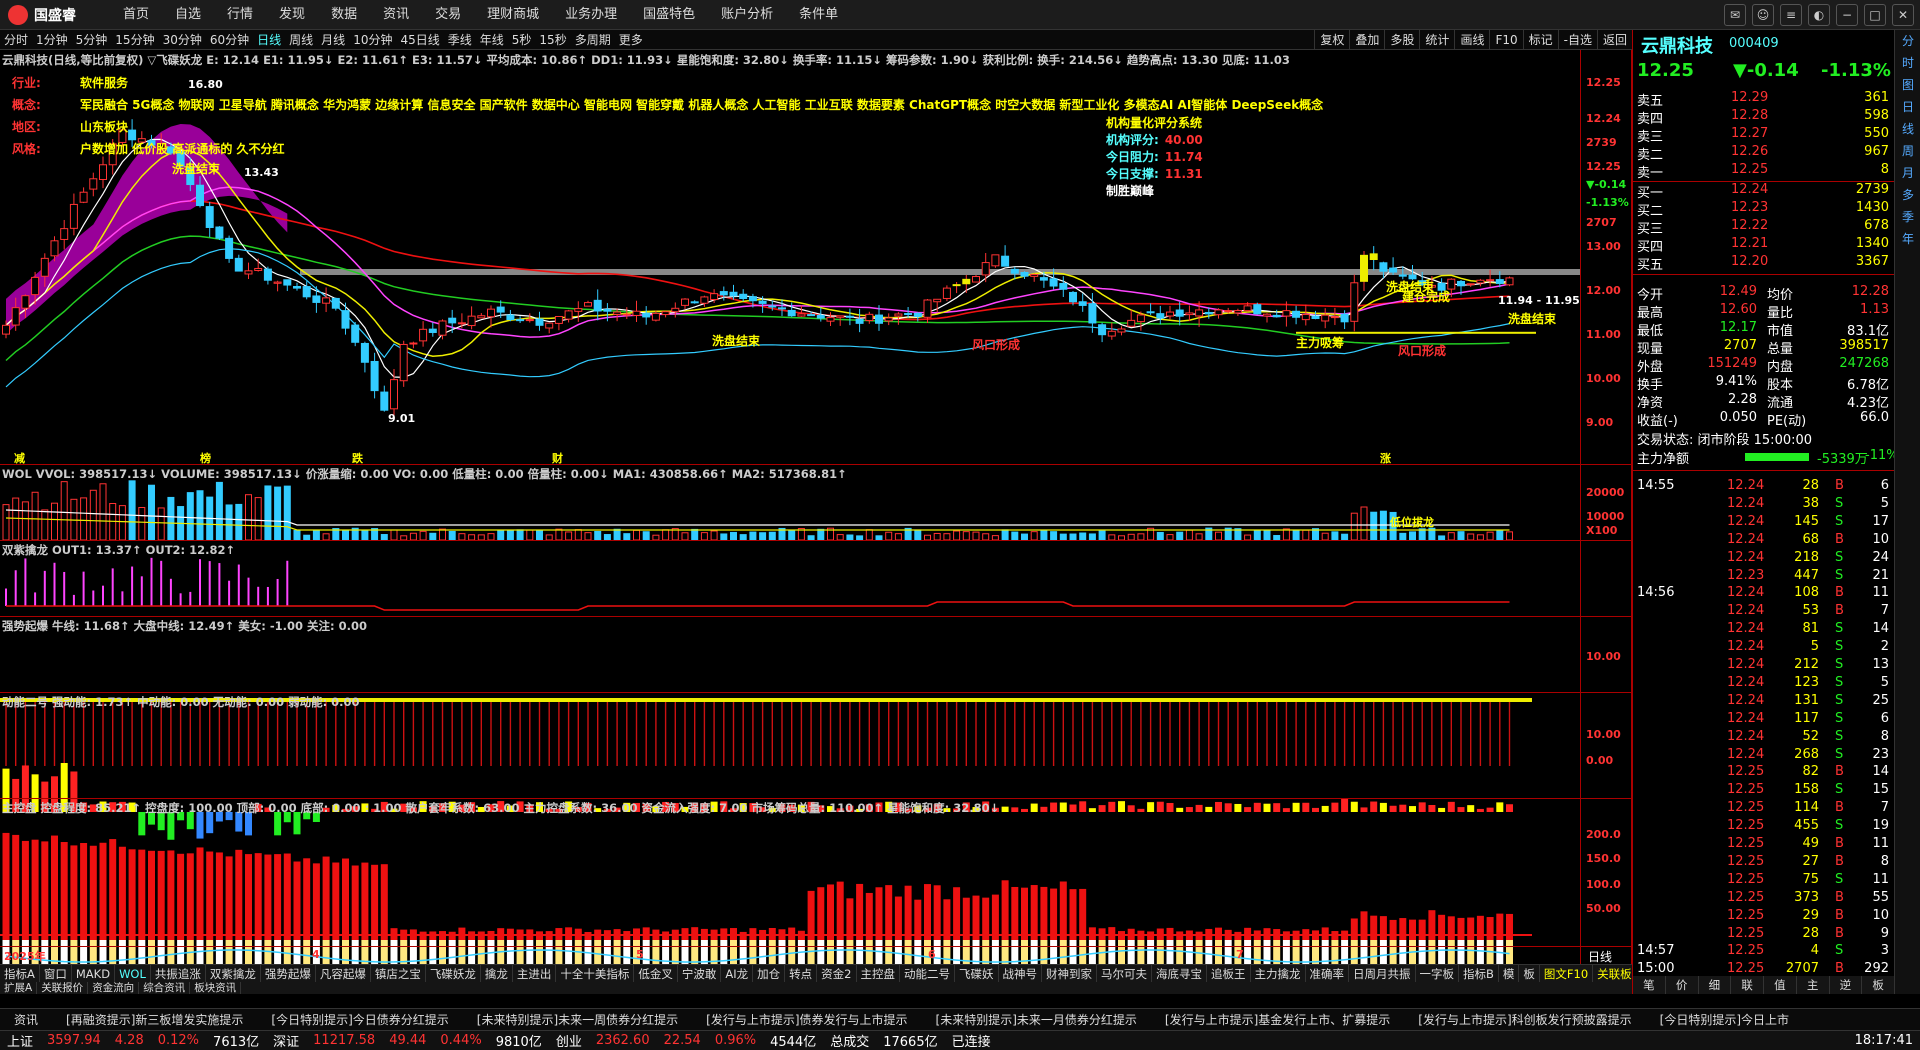 The image size is (1920, 1050). What do you see at coordinates (448, 15) in the screenshot?
I see `menu-item: 交易` at bounding box center [448, 15].